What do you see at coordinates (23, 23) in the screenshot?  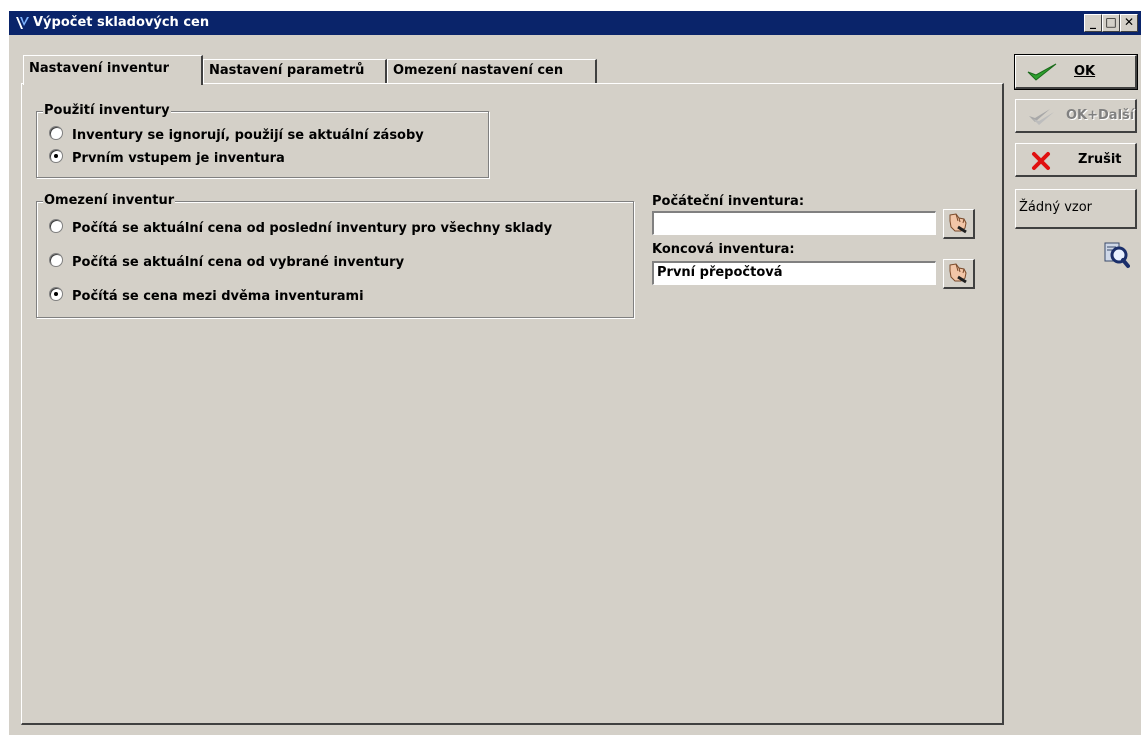 I see `app-logo-icon` at bounding box center [23, 23].